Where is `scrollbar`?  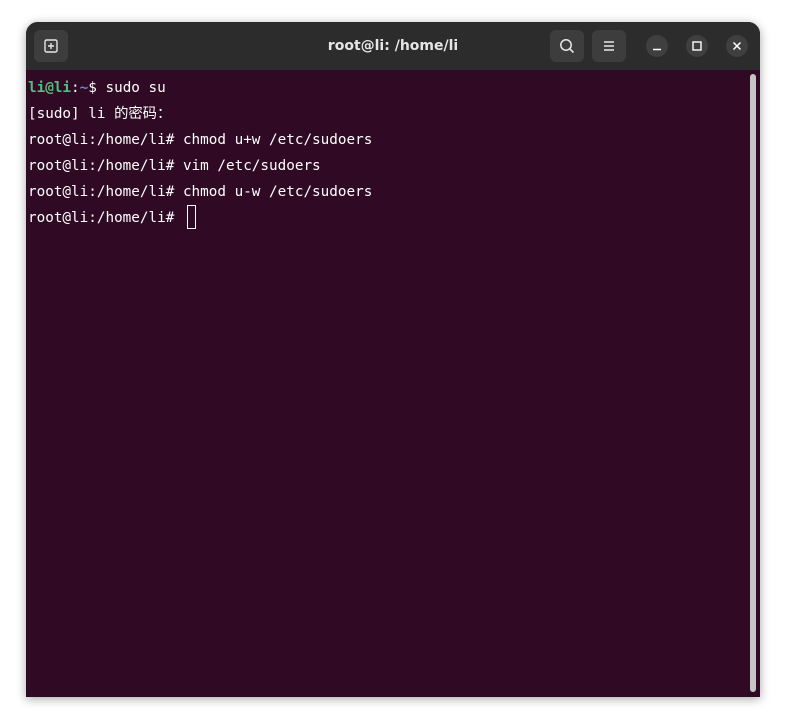 scrollbar is located at coordinates (753, 383).